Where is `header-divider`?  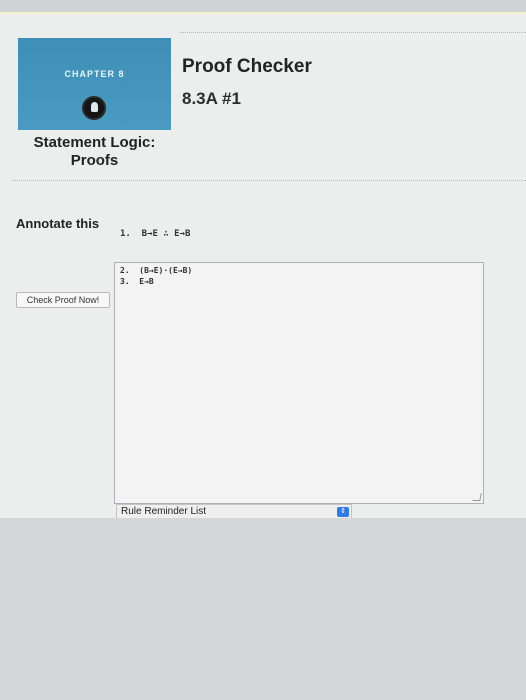
header-divider is located at coordinates (353, 32).